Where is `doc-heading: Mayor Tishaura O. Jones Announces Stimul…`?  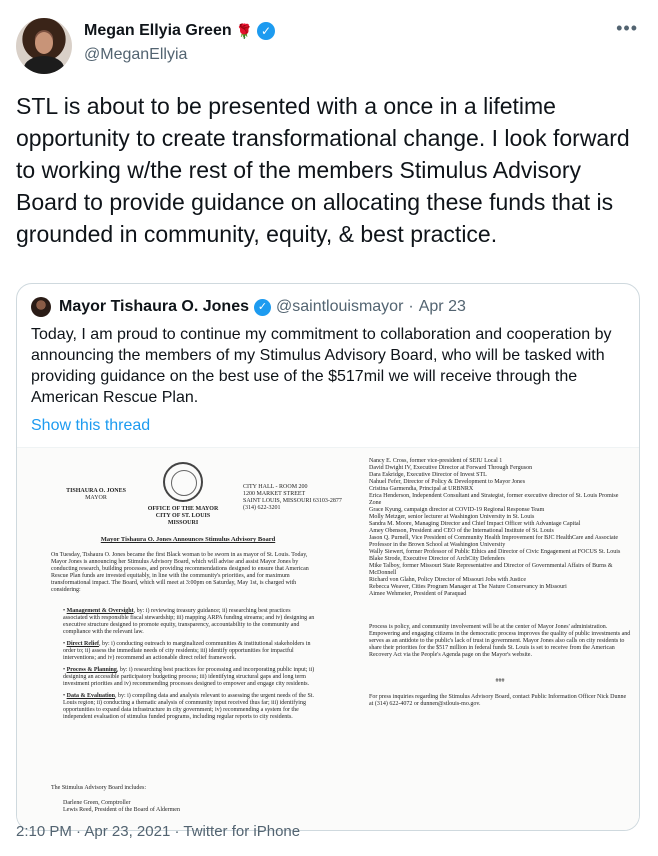
doc-heading: Mayor Tishaura O. Jones Announces Stimul… is located at coordinates (188, 539).